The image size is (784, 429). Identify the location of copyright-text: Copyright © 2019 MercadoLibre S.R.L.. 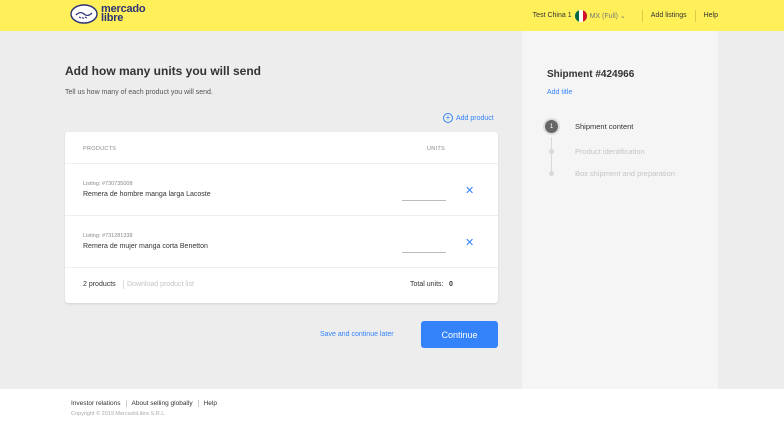
(118, 414).